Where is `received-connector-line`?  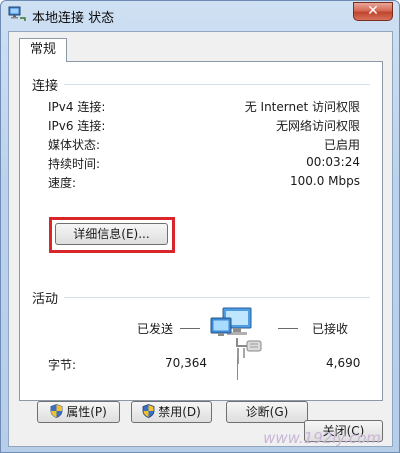 received-connector-line is located at coordinates (288, 328).